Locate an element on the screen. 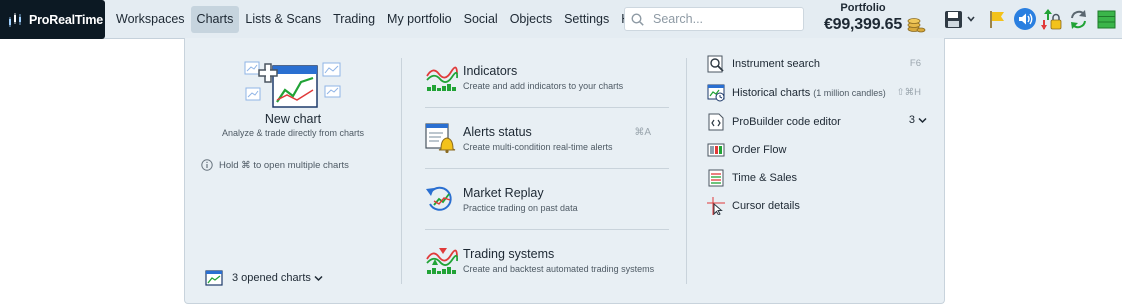 The width and height of the screenshot is (1122, 304). indicators-title: Indicators is located at coordinates (490, 71).